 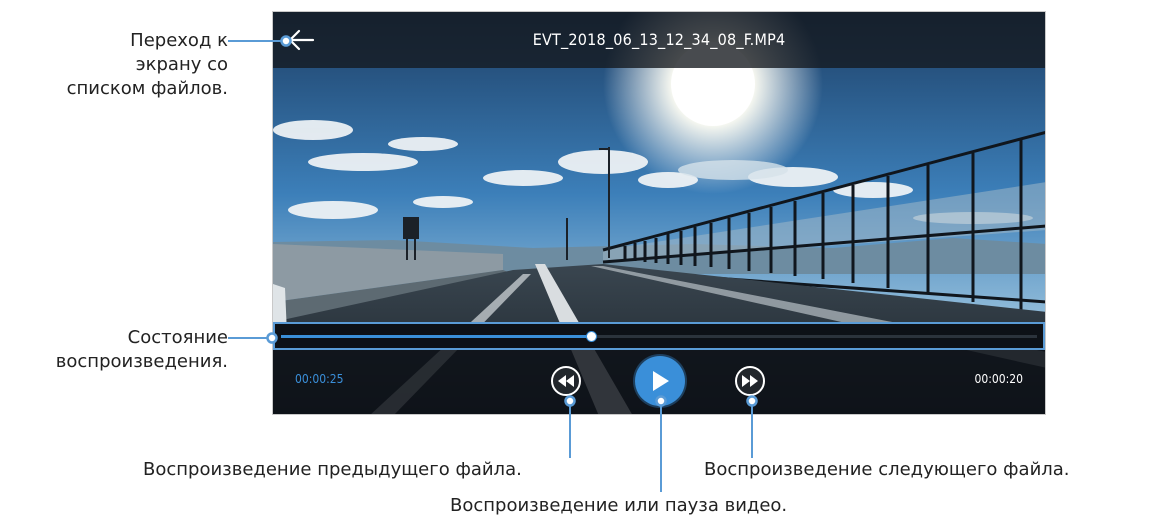 What do you see at coordinates (147, 88) in the screenshot?
I see `callout-back-line-3: списком файлов.` at bounding box center [147, 88].